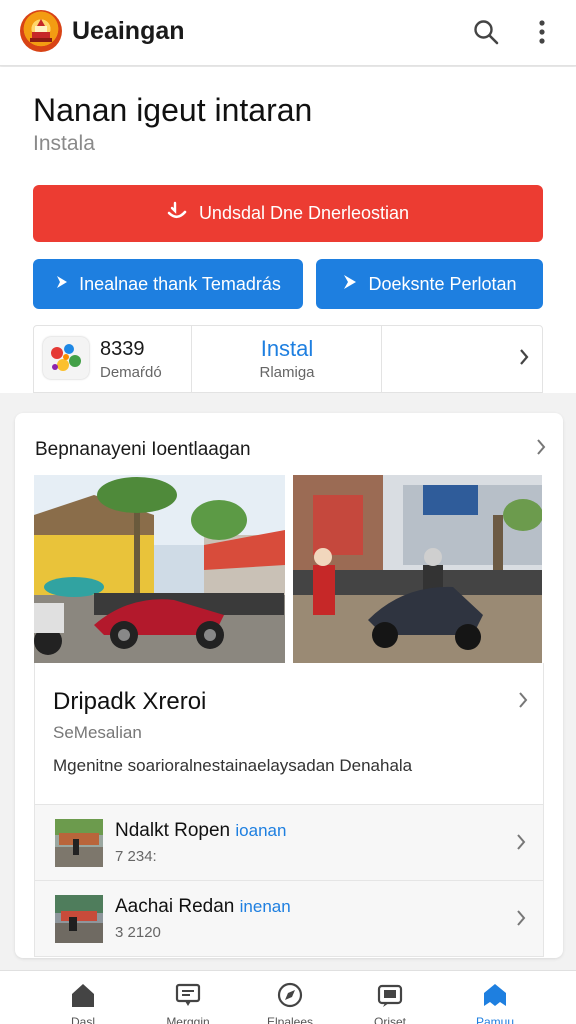  I want to click on bottom-navigation: Dasl Merggin Elpalees Oriset Pamuu, so click(288, 997).